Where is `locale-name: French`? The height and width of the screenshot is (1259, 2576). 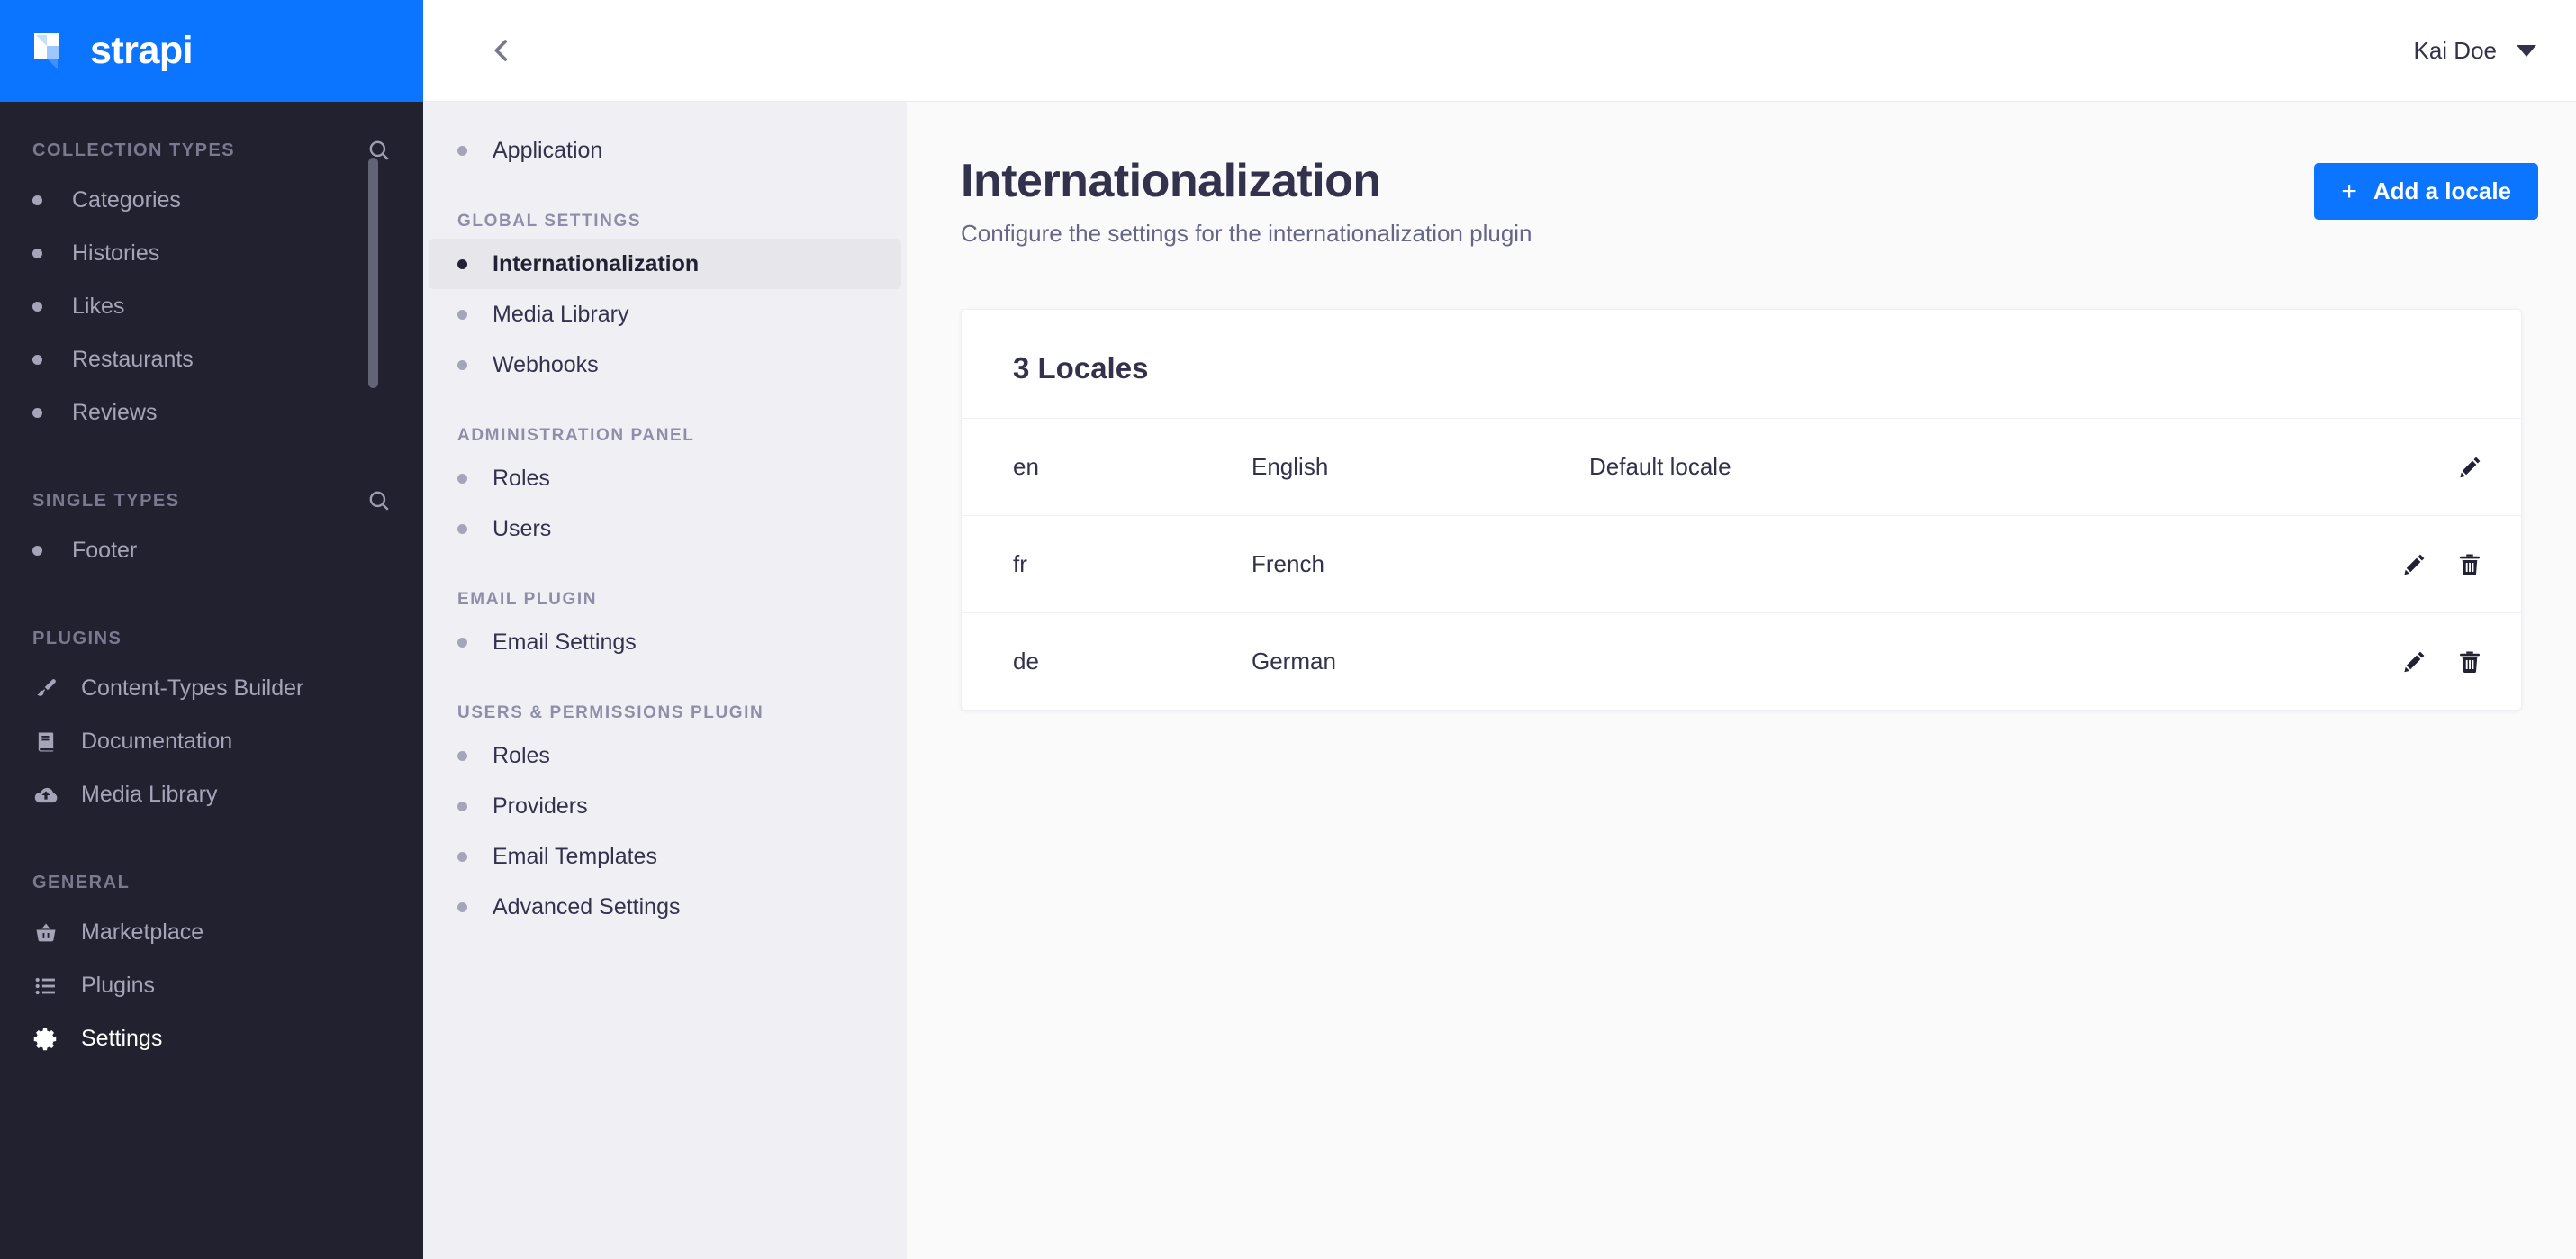
locale-name: French is located at coordinates (1288, 563).